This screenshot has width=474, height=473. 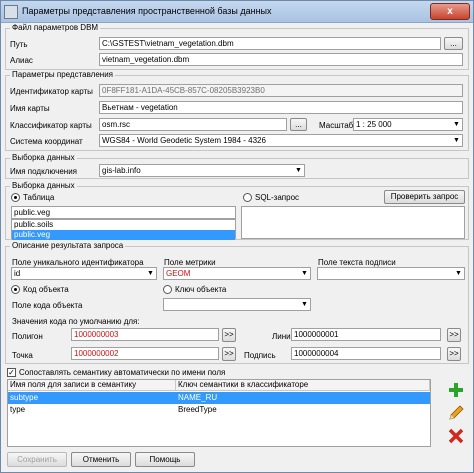 What do you see at coordinates (219, 398) in the screenshot?
I see `table-row: subtype NAME_RU` at bounding box center [219, 398].